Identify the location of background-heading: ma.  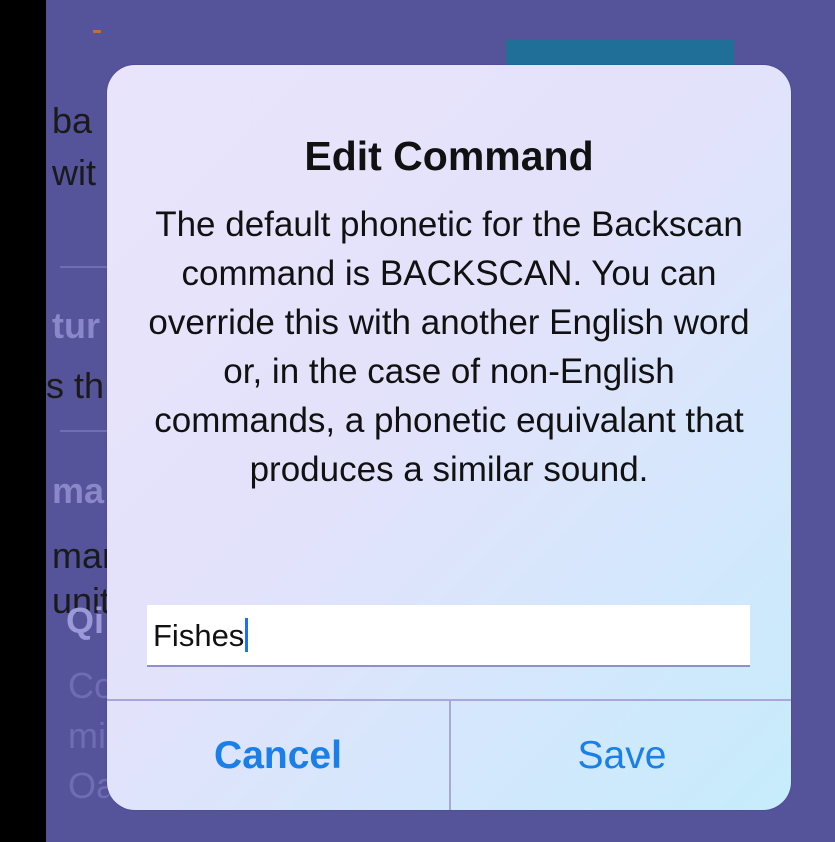
(78, 490).